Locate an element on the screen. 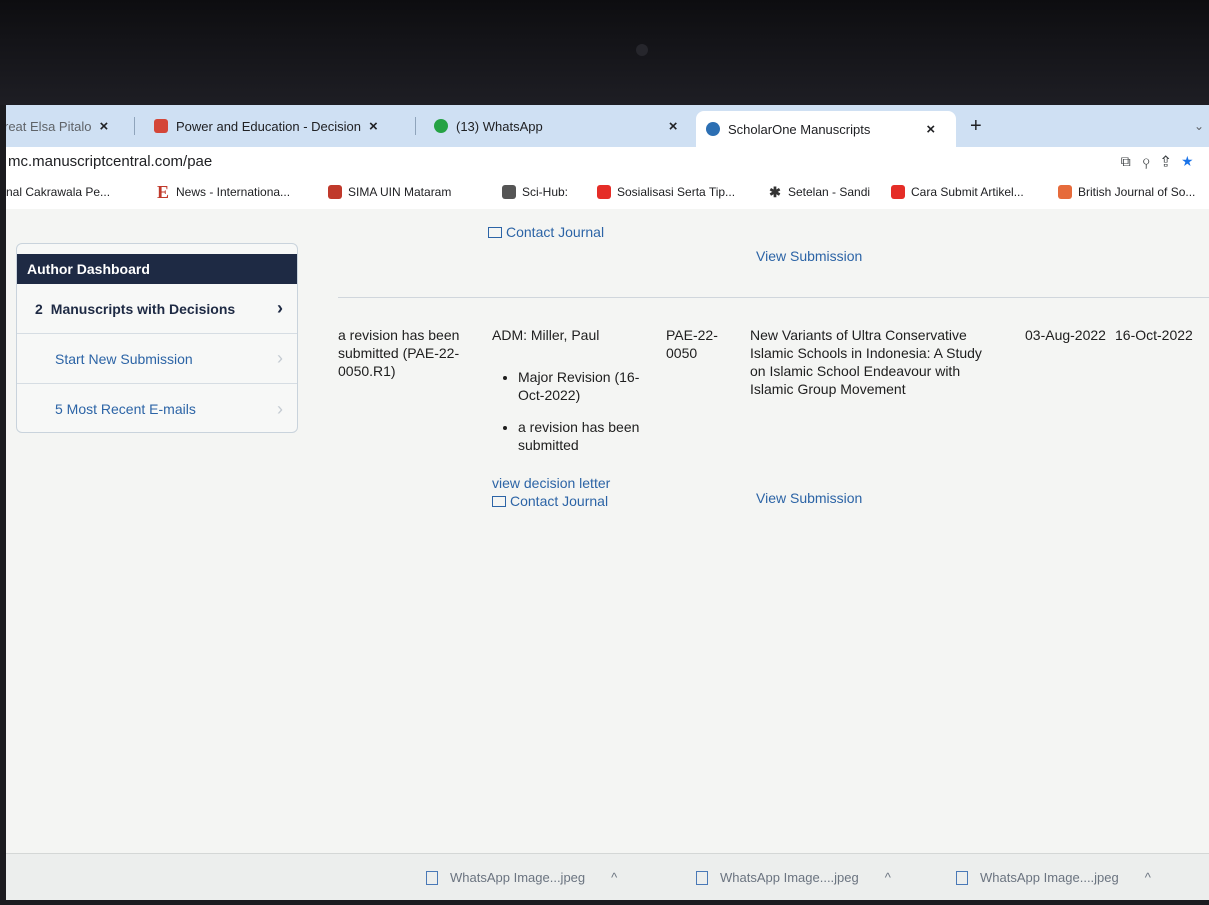  tab-elsa: reat Elsa Pitalo × is located at coordinates (57, 126).